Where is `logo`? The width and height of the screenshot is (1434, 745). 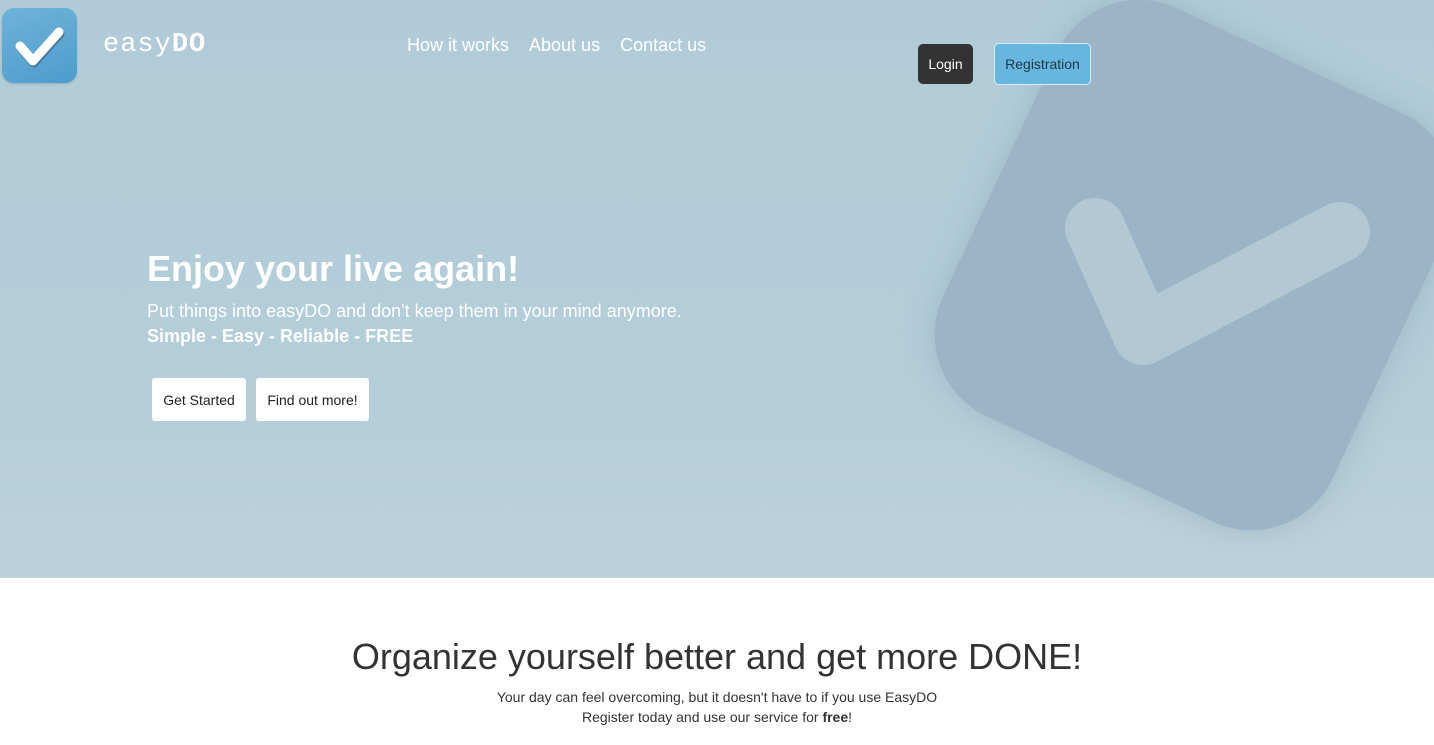
logo is located at coordinates (39, 45).